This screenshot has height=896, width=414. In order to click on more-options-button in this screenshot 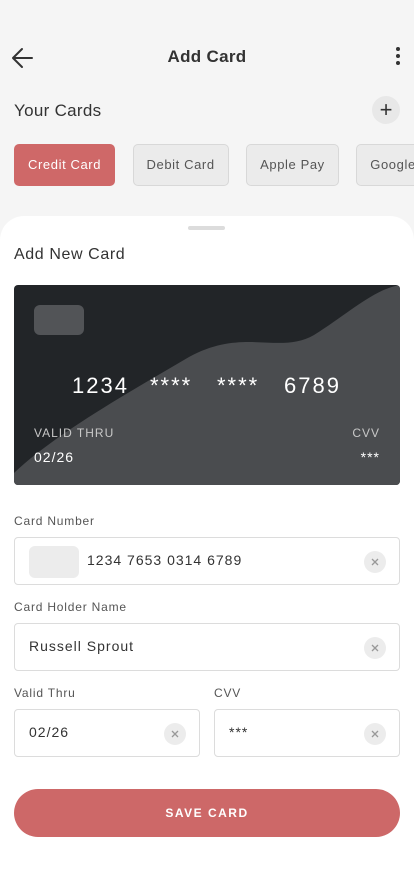, I will do `click(398, 58)`.